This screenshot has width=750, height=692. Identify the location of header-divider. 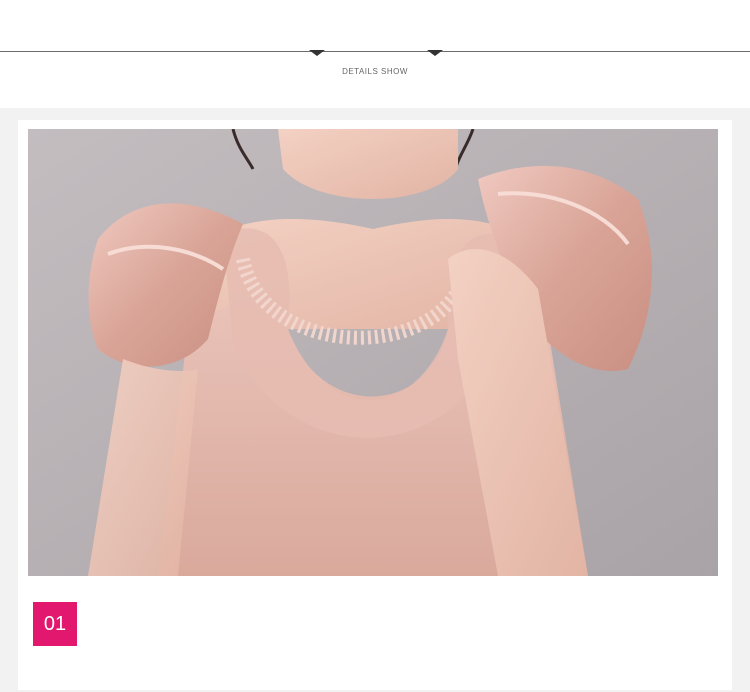
(375, 51).